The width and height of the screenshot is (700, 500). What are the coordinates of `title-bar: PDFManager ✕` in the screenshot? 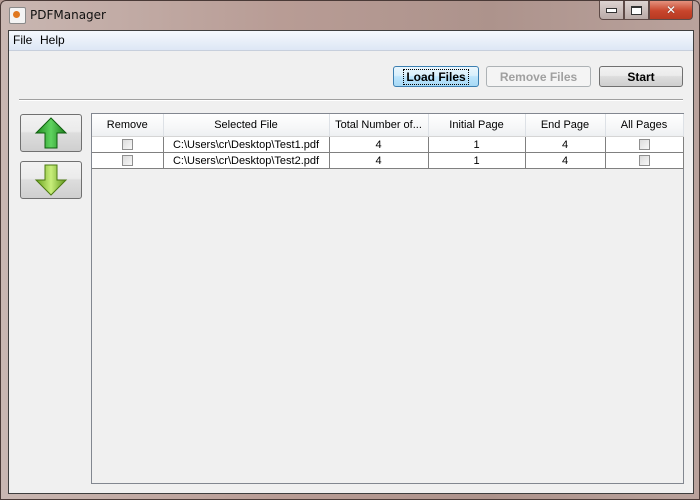 It's located at (350, 15).